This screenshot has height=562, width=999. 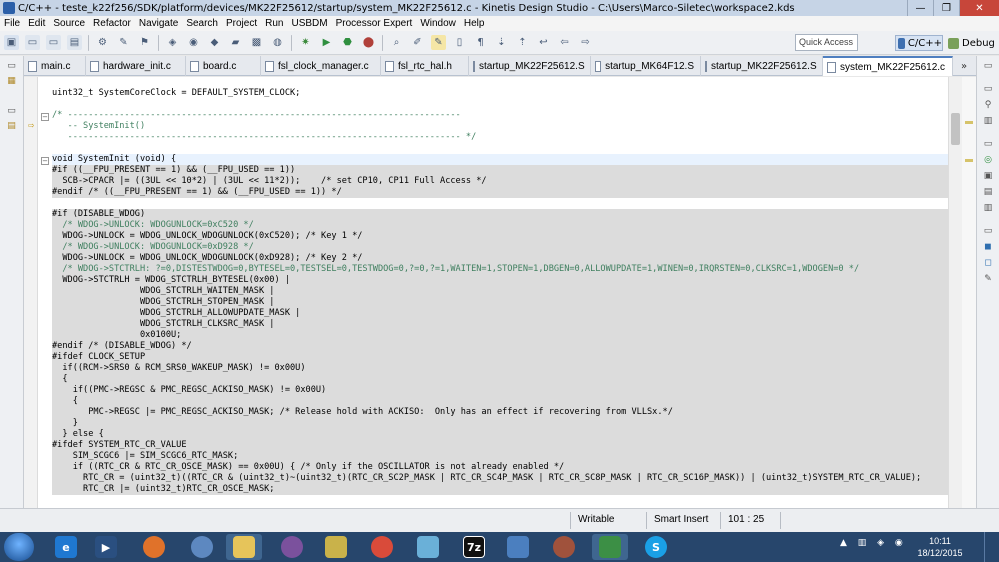 I want to click on mark-occurrences-icon: ✎, so click(x=438, y=42).